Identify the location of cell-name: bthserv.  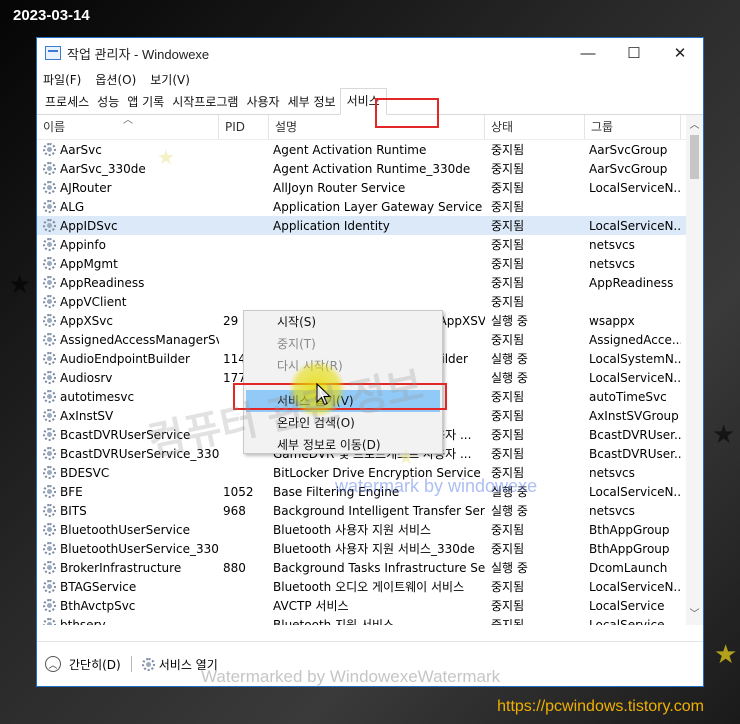
(128, 621).